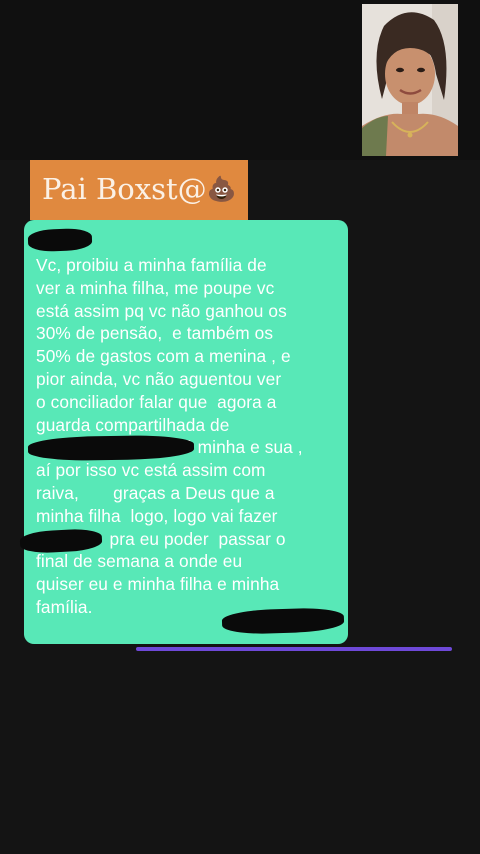 The height and width of the screenshot is (854, 480). What do you see at coordinates (294, 649) in the screenshot?
I see `accent-divider` at bounding box center [294, 649].